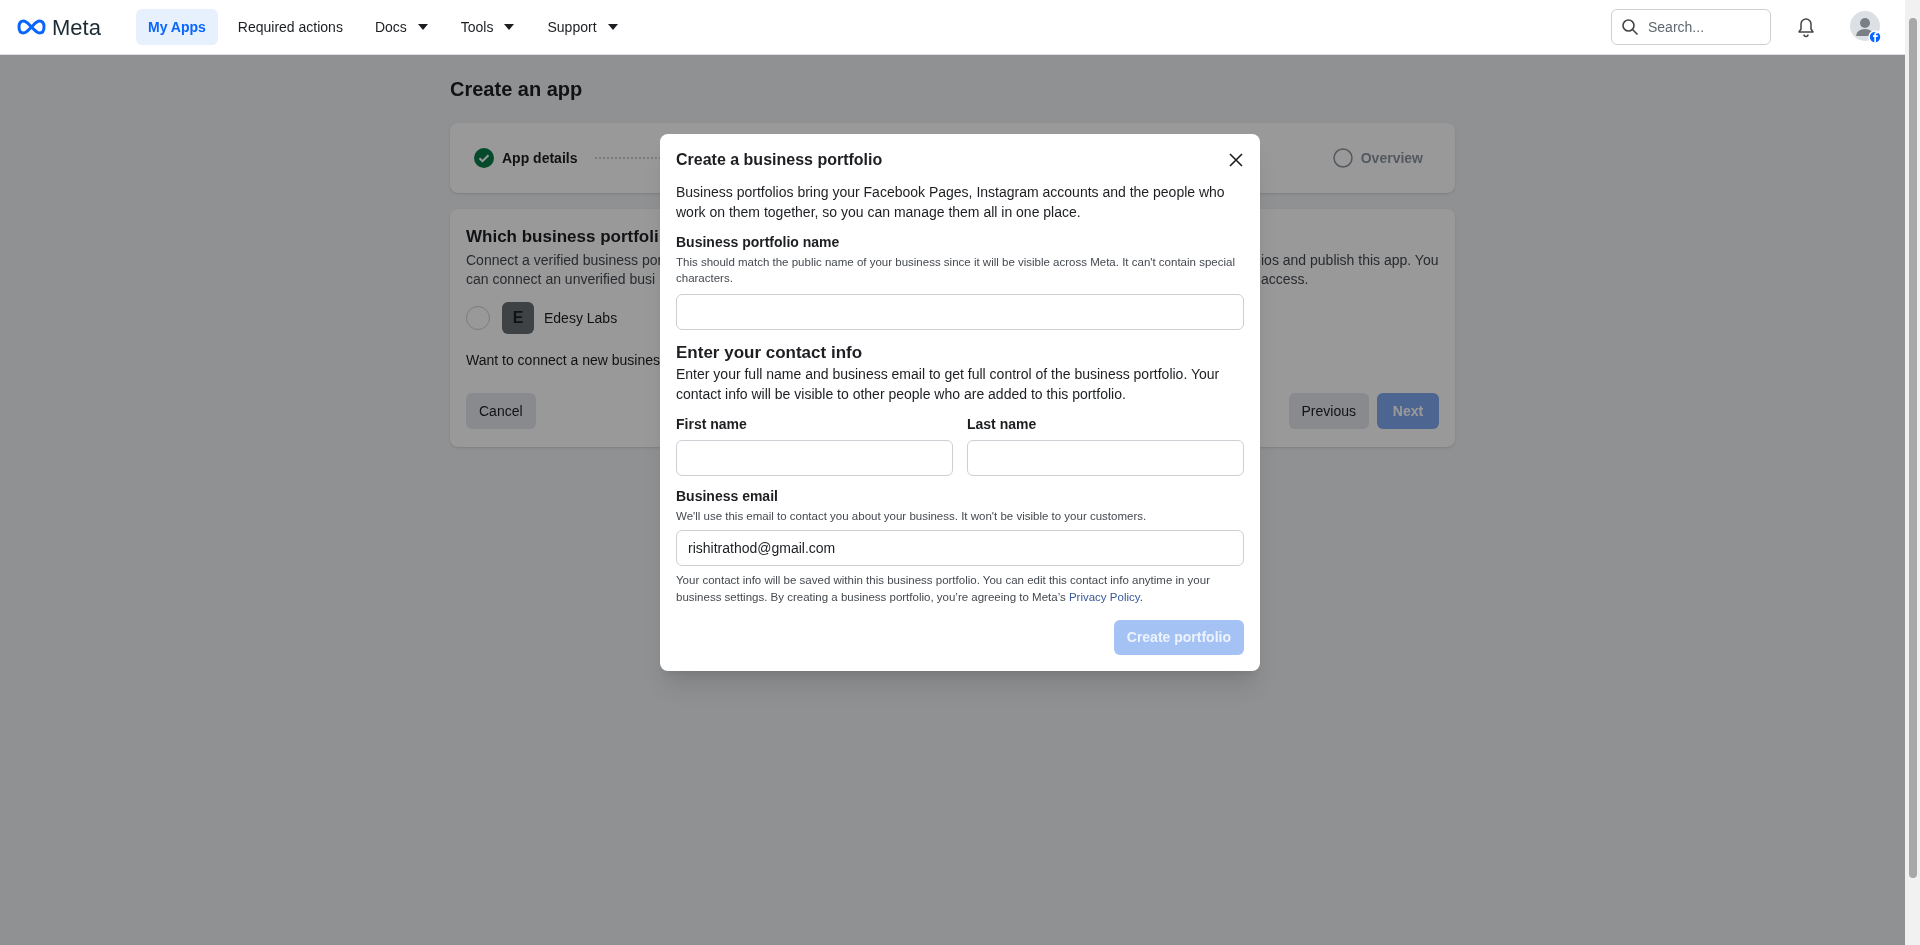 This screenshot has height=945, width=1920. What do you see at coordinates (1350, 260) in the screenshot?
I see `description-text: ios and publish this app. You` at bounding box center [1350, 260].